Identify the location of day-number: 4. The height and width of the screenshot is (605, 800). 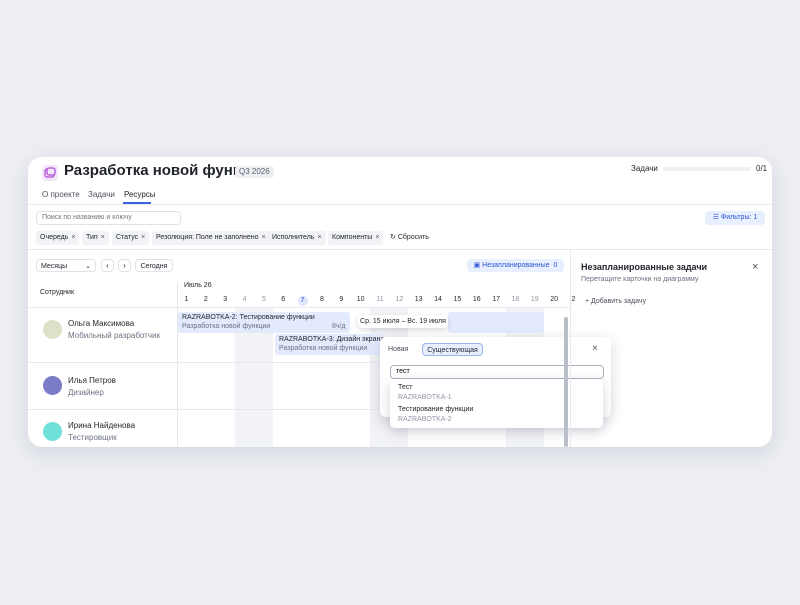
(244, 299).